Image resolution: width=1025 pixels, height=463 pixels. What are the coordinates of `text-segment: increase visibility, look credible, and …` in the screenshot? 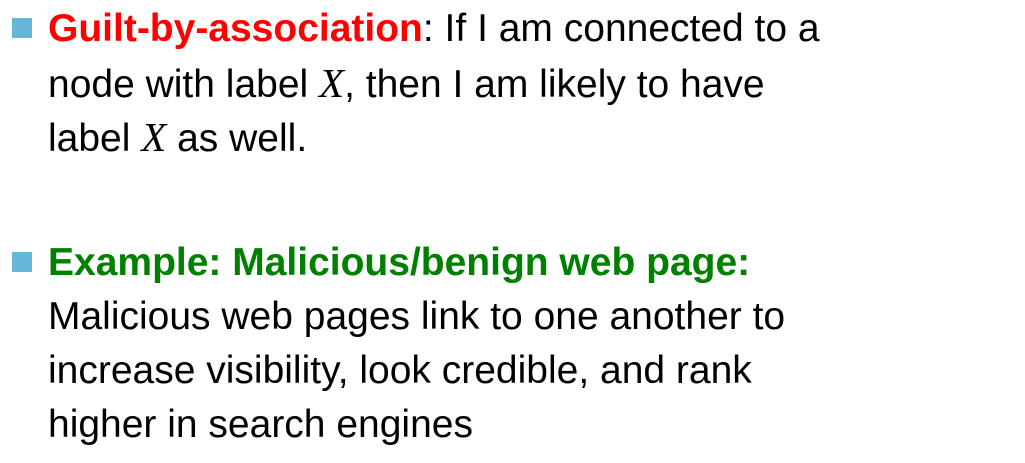 It's located at (400, 370).